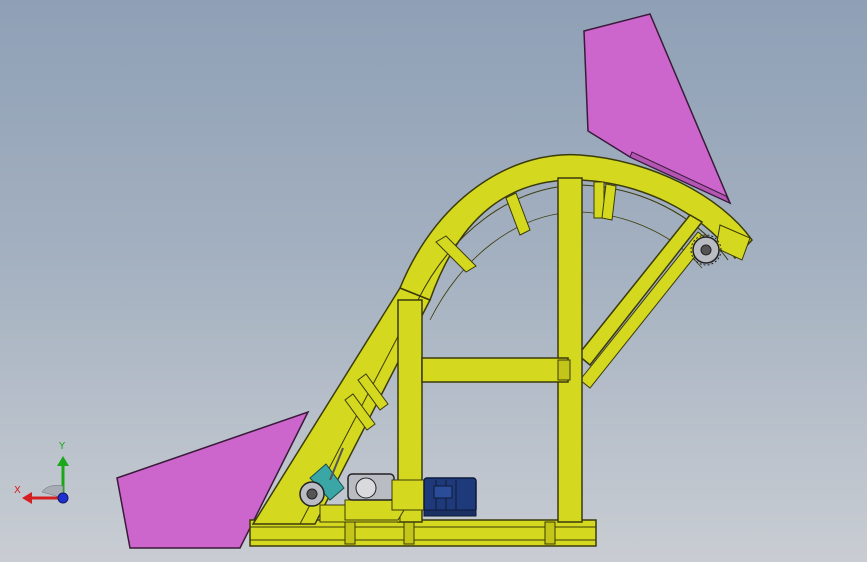  I want to click on cross-beam-bracket, so click(564, 370).